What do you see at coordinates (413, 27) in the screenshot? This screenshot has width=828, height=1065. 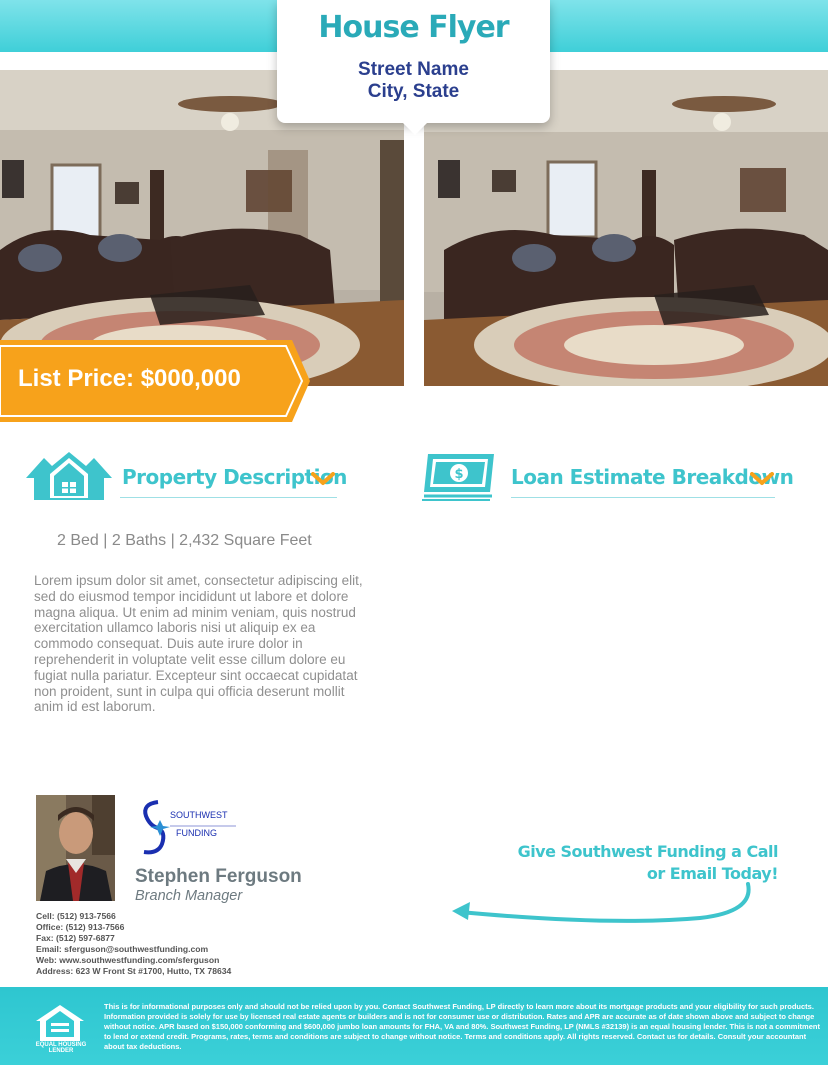 I see `flyer-title: House Flyer` at bounding box center [413, 27].